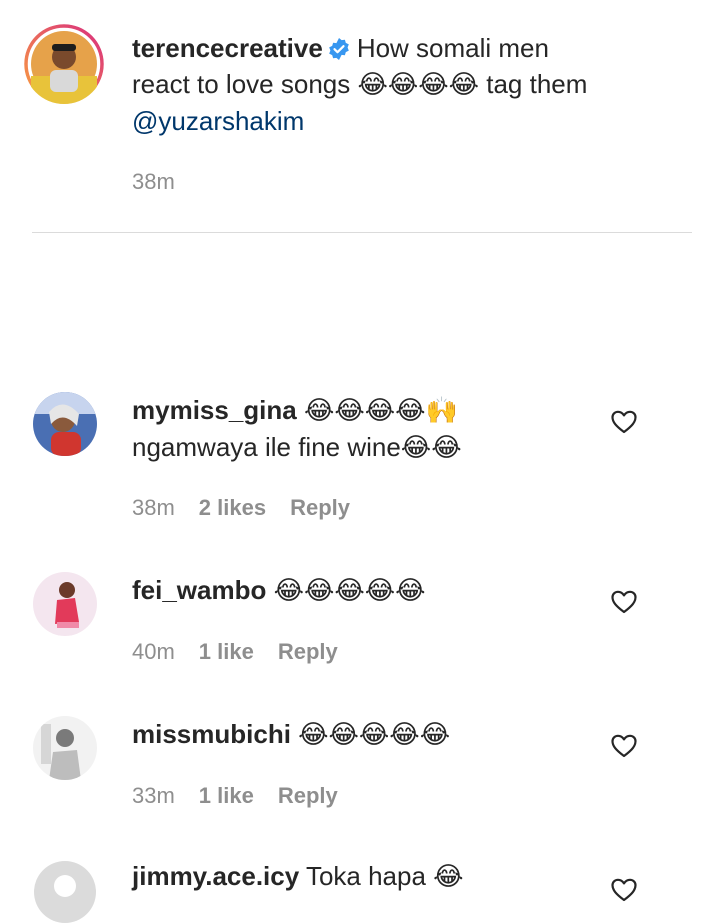 The height and width of the screenshot is (924, 720). Describe the element at coordinates (339, 49) in the screenshot. I see `verified-badge-icon` at that location.